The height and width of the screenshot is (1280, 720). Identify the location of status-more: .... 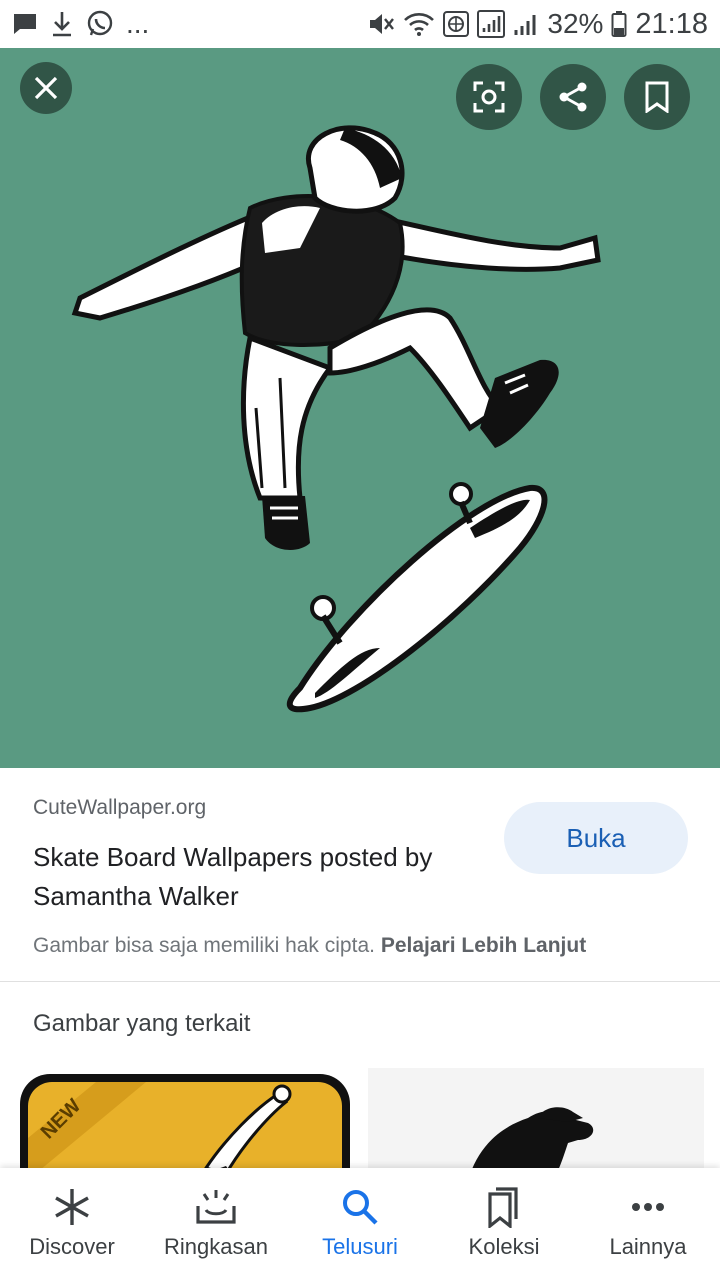
(138, 23).